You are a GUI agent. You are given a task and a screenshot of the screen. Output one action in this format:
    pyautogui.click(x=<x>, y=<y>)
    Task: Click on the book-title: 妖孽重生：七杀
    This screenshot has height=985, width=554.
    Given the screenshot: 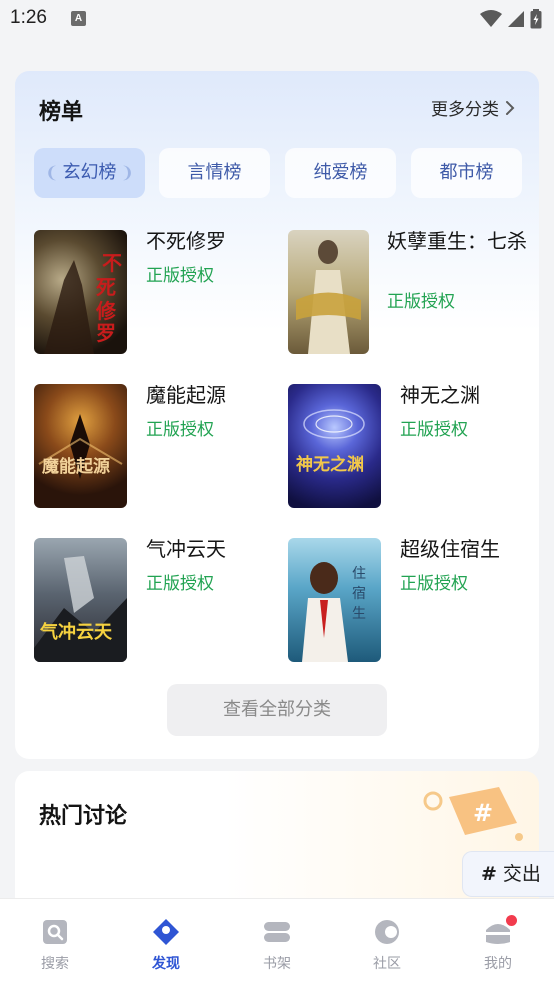 What is the action you would take?
    pyautogui.click(x=457, y=241)
    